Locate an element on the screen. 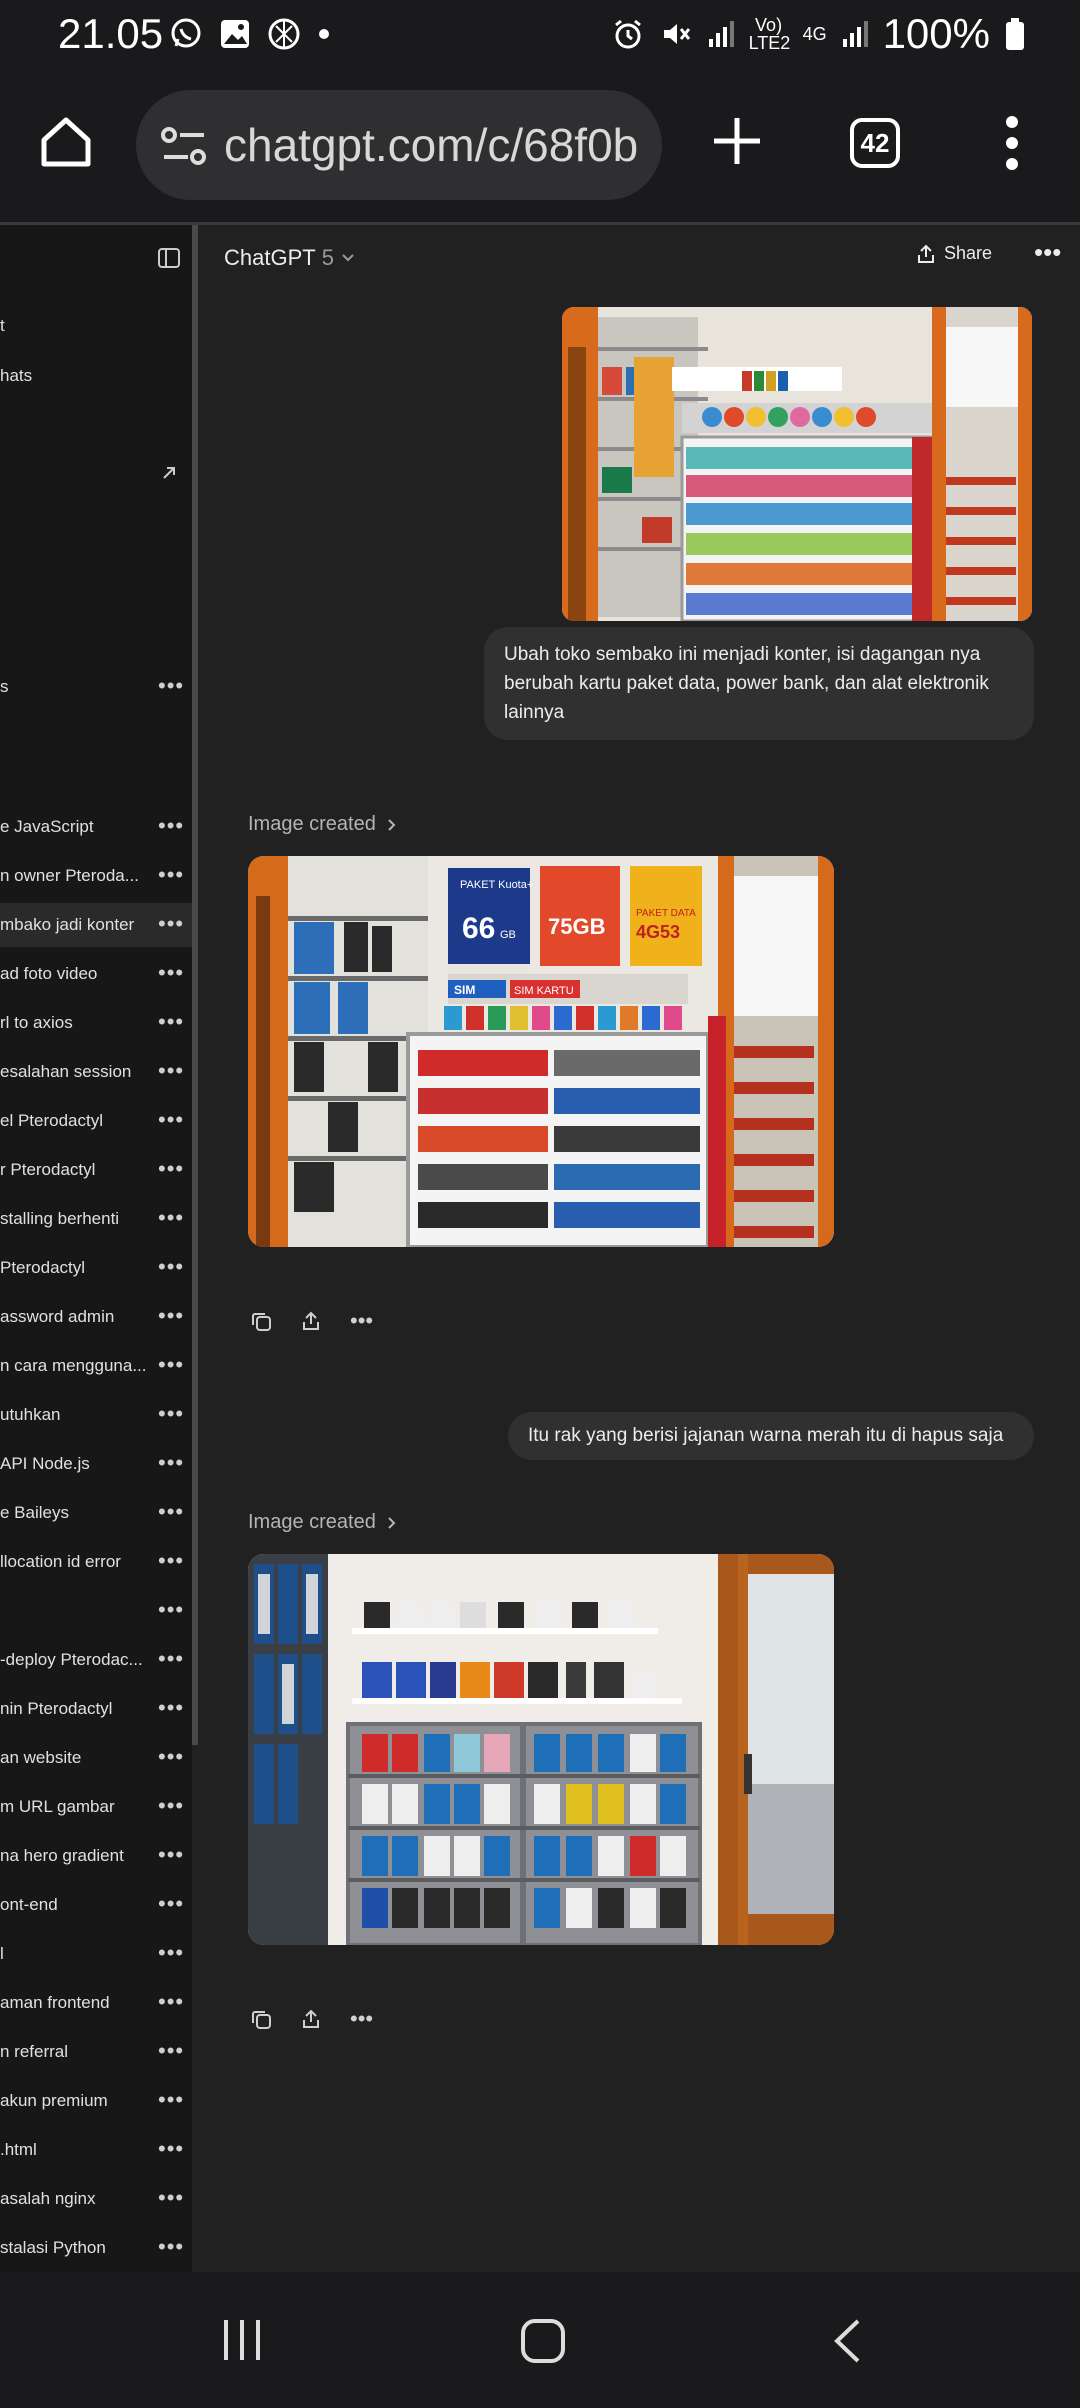 Image resolution: width=1080 pixels, height=2408 pixels. new-tab-icon is located at coordinates (737, 141).